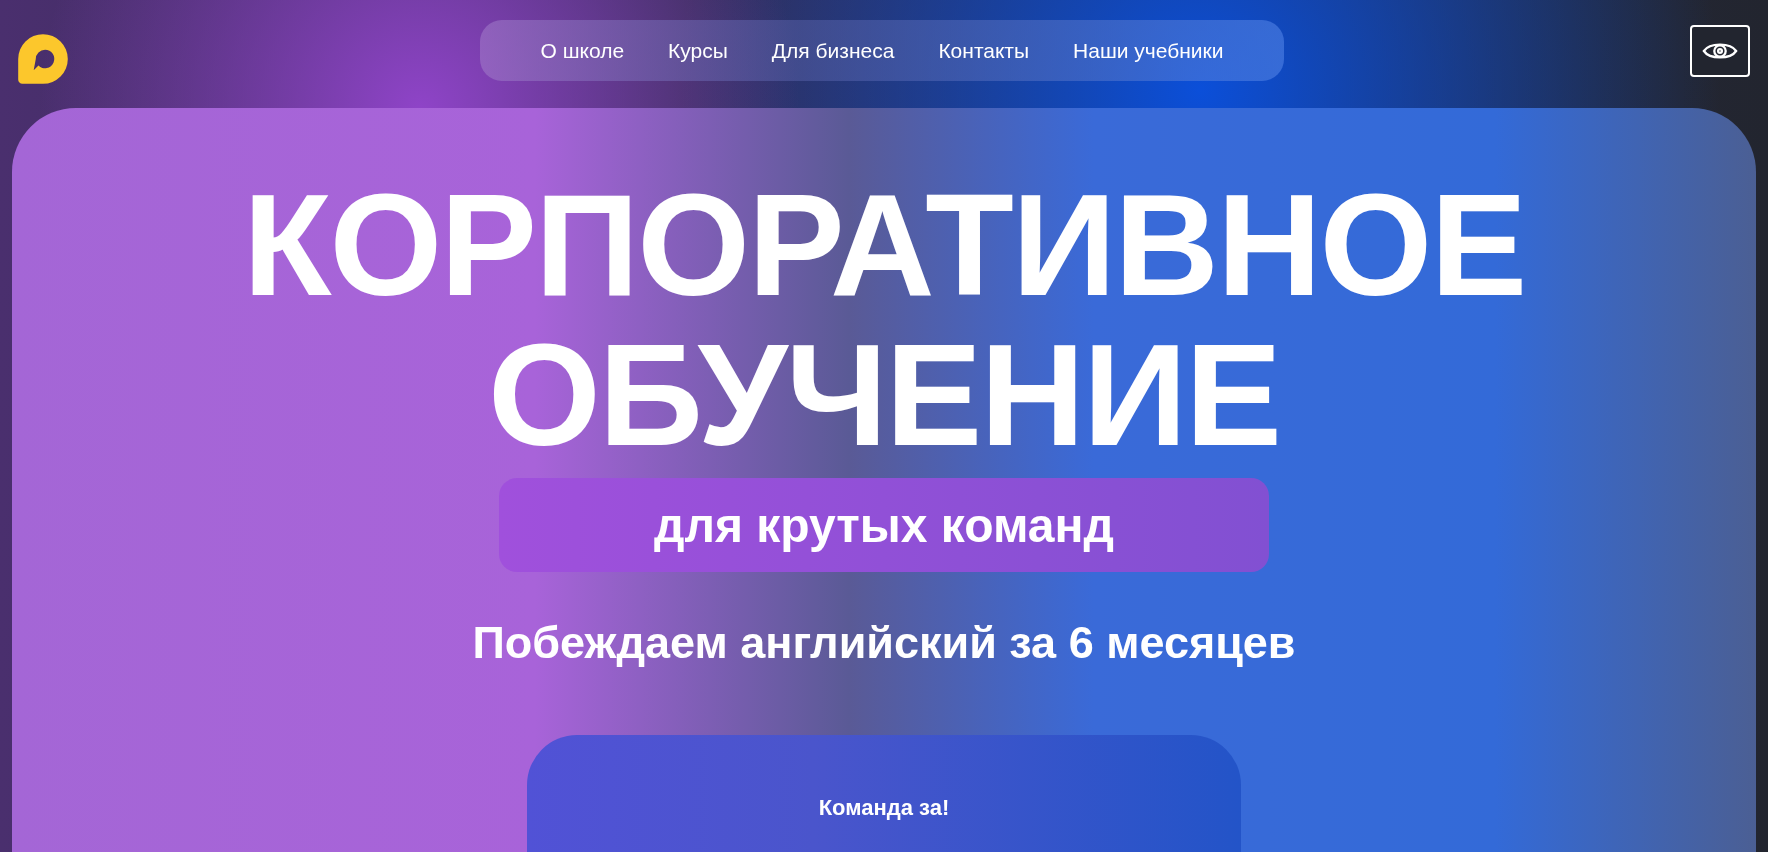 The width and height of the screenshot is (1768, 852). What do you see at coordinates (884, 643) in the screenshot?
I see `hero-subtitle: Побеждаем английский за 6 месяцев` at bounding box center [884, 643].